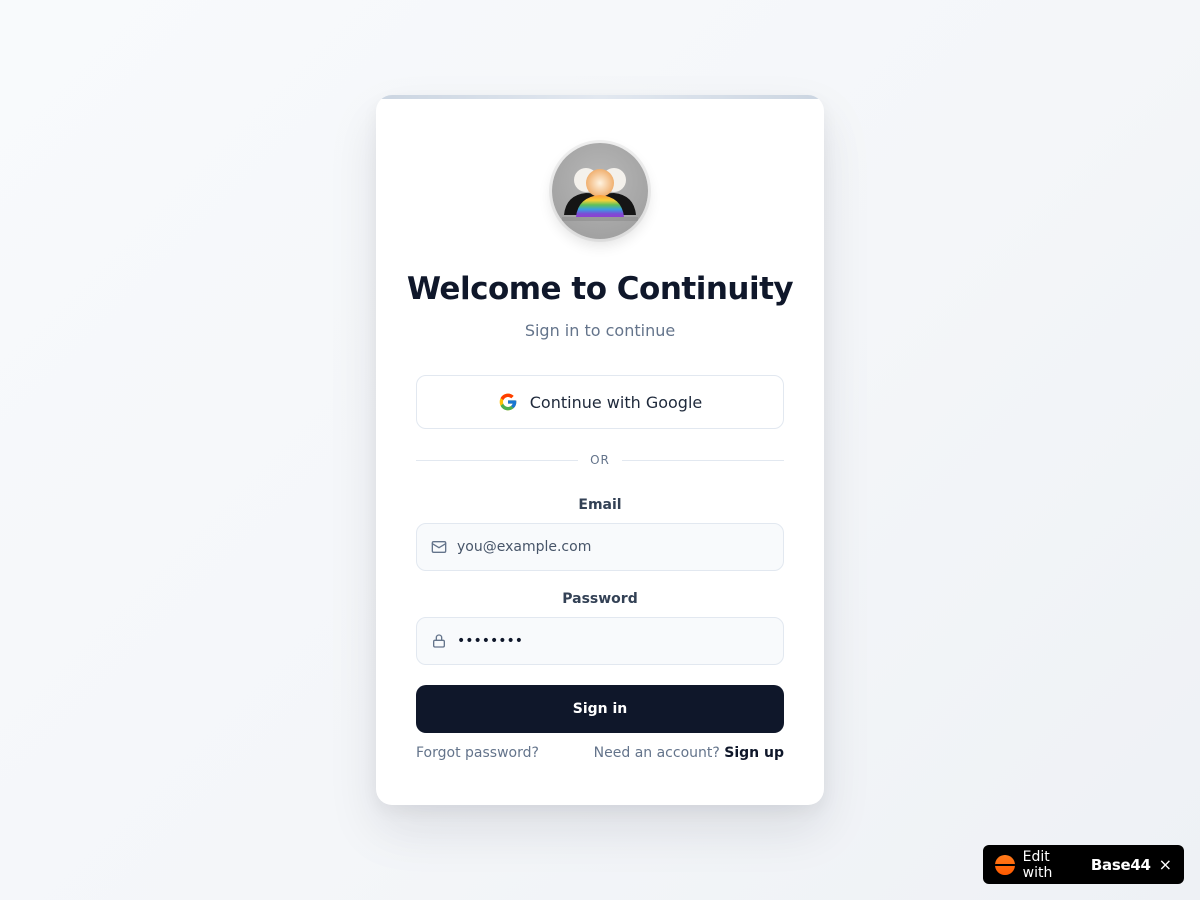  I want to click on divider-line-left, so click(497, 460).